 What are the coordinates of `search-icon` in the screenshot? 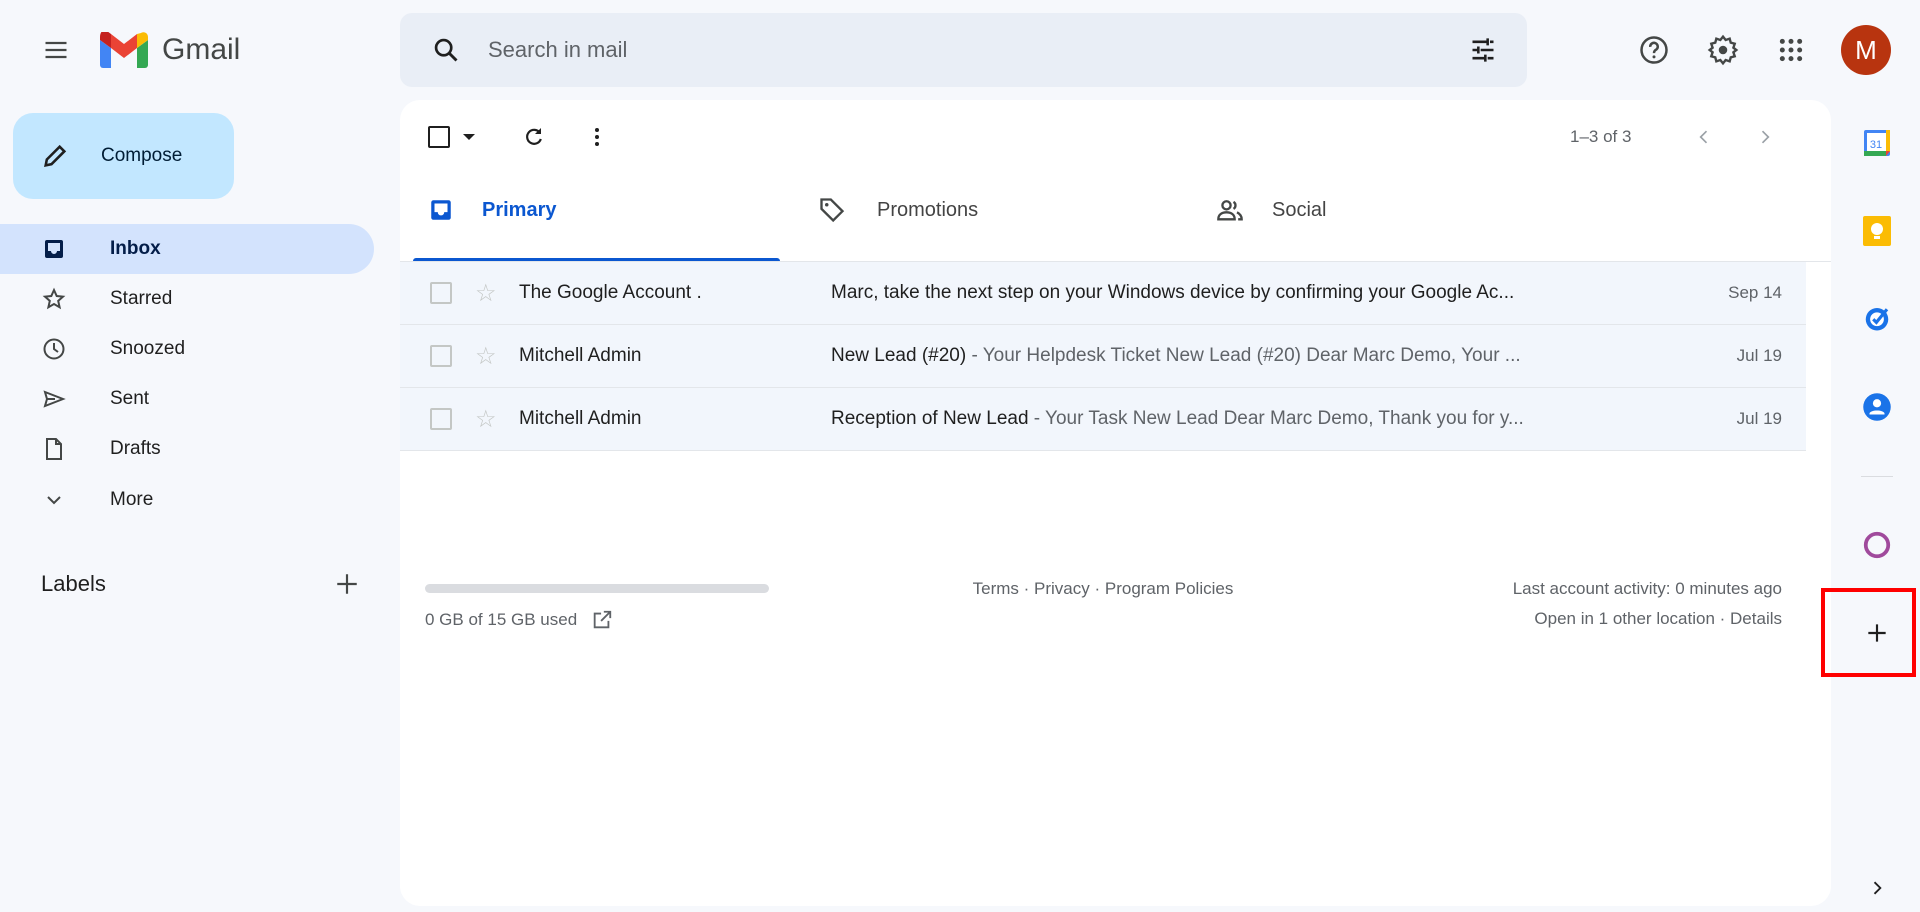 It's located at (446, 50).